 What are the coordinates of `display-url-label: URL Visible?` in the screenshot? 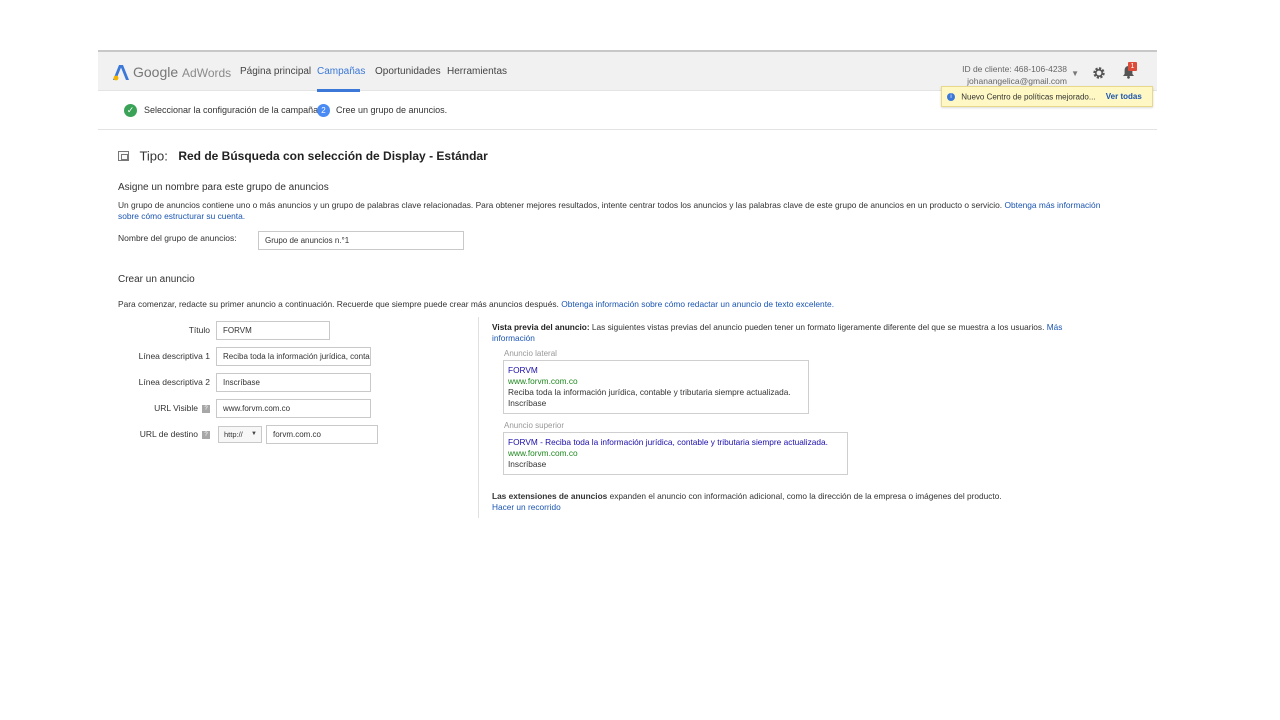 It's located at (164, 408).